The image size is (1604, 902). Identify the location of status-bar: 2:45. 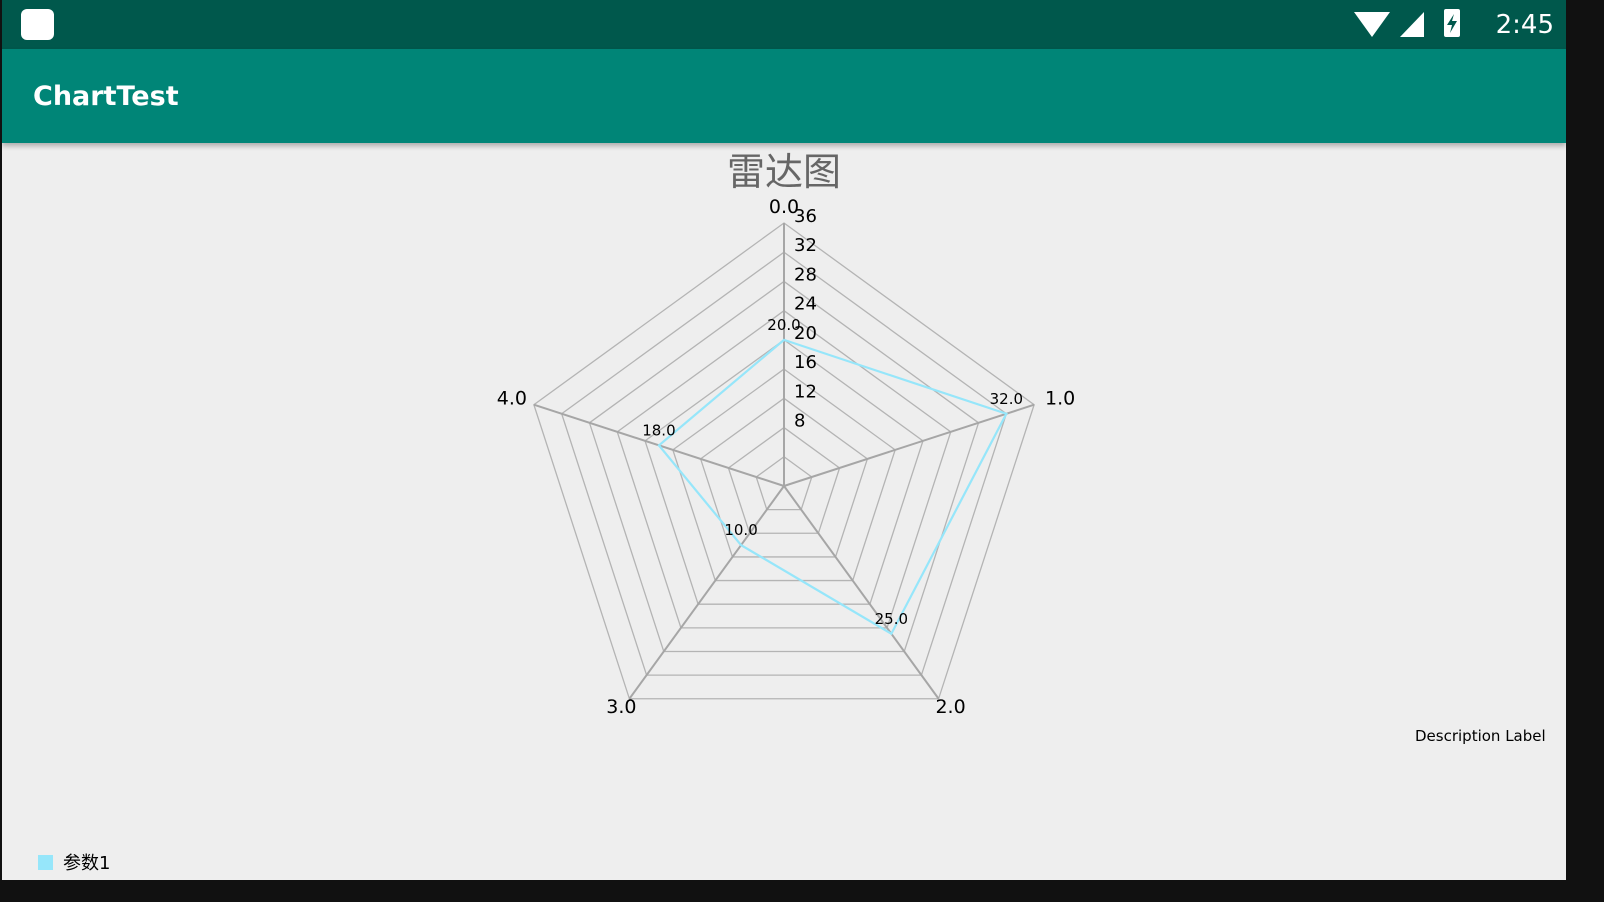
(784, 24).